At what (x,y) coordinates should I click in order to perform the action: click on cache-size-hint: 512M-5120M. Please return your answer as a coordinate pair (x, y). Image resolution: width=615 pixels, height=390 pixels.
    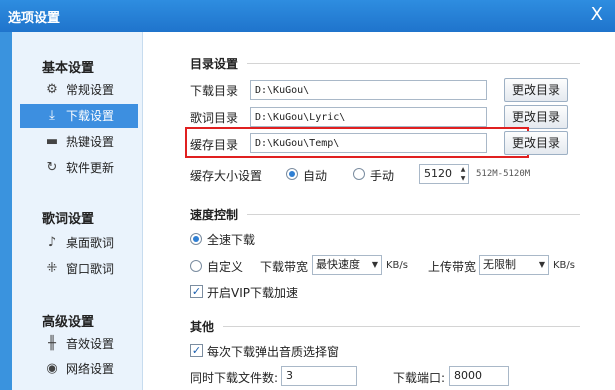
    Looking at the image, I should click on (503, 174).